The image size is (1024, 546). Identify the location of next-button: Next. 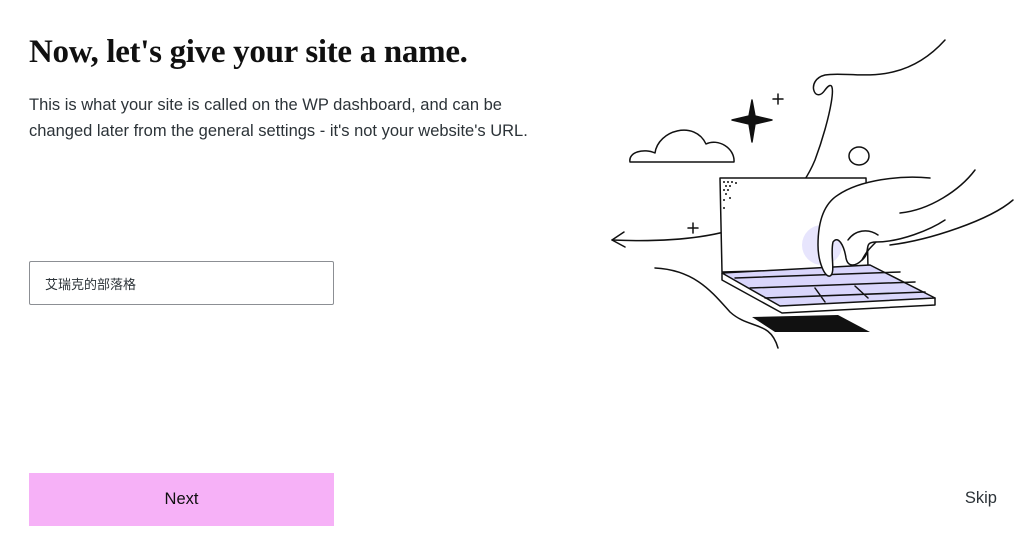
(181, 499).